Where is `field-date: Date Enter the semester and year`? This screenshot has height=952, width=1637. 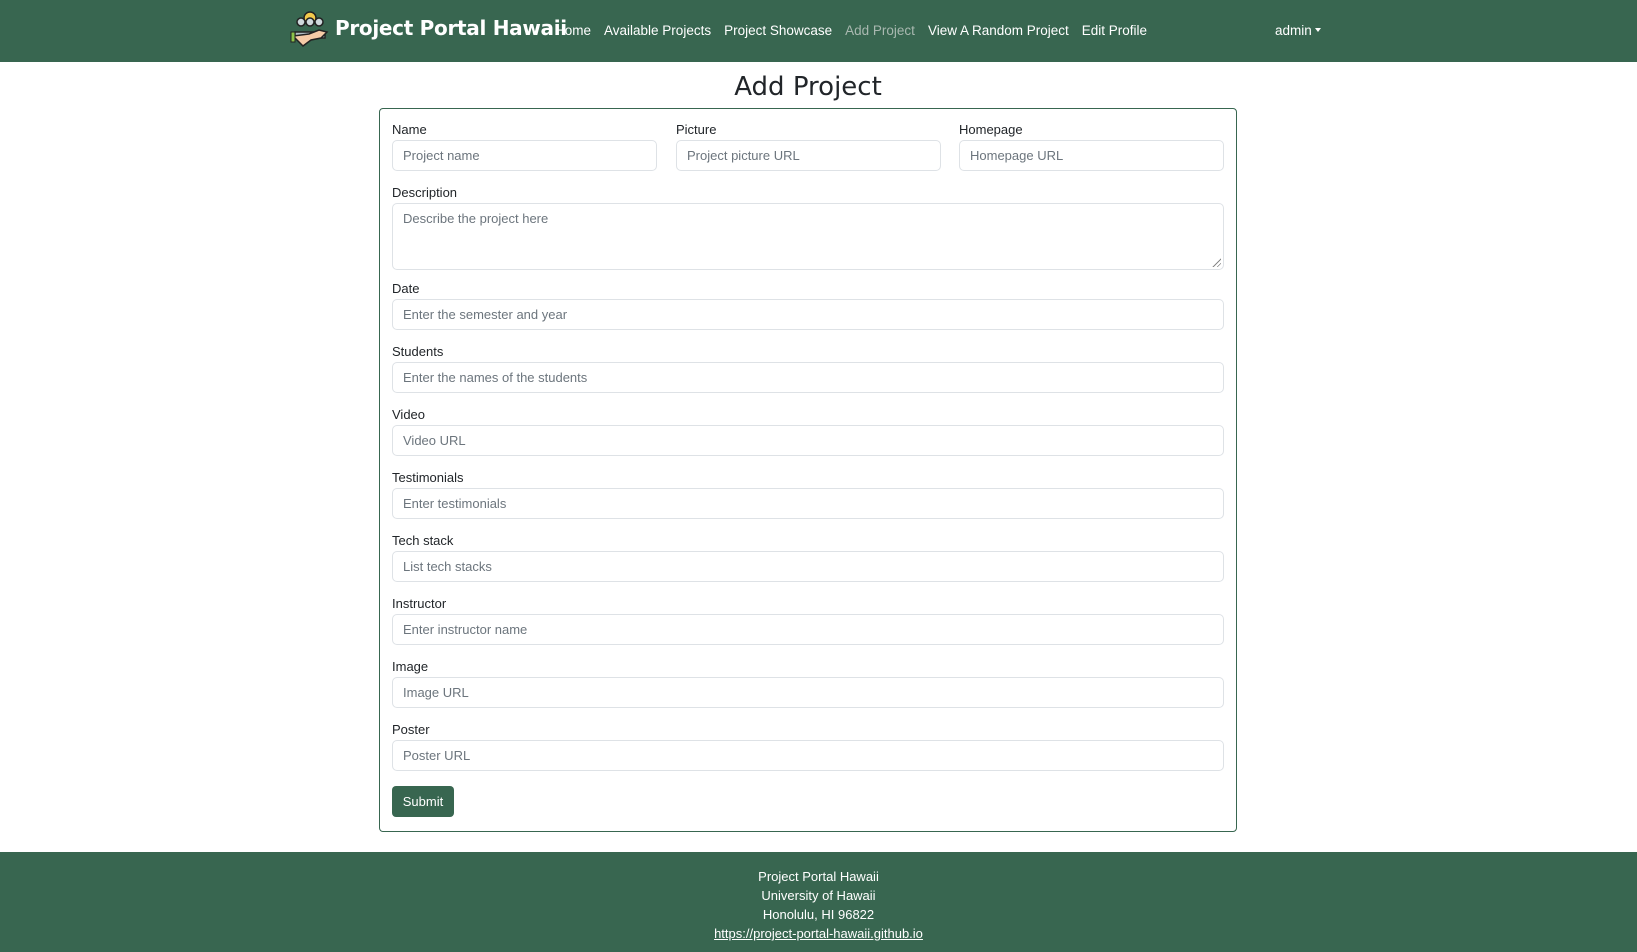
field-date: Date Enter the semester and year is located at coordinates (808, 305).